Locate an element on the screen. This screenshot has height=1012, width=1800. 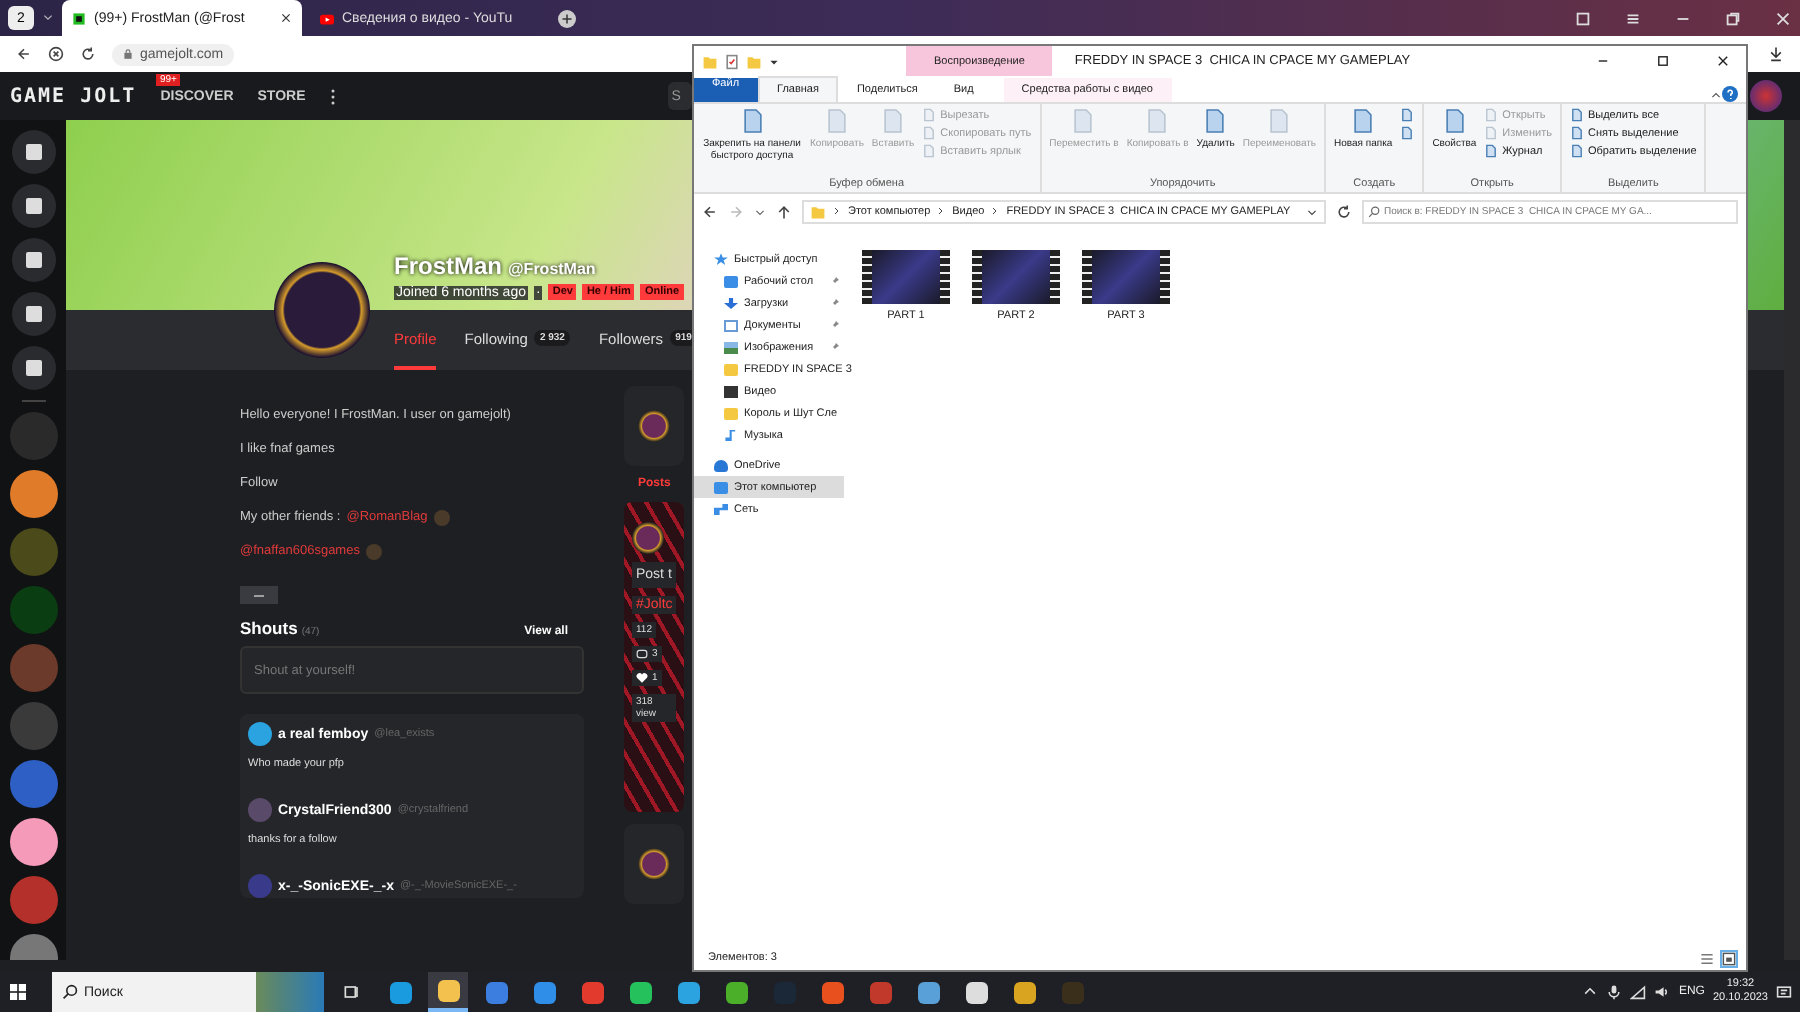
checkmark-document-icon is located at coordinates (732, 61).